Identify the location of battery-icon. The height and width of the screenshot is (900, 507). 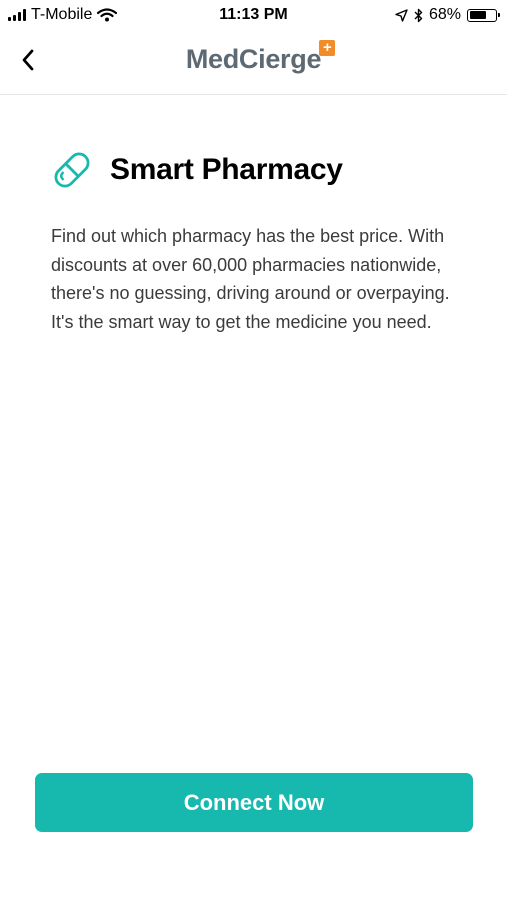
(483, 15).